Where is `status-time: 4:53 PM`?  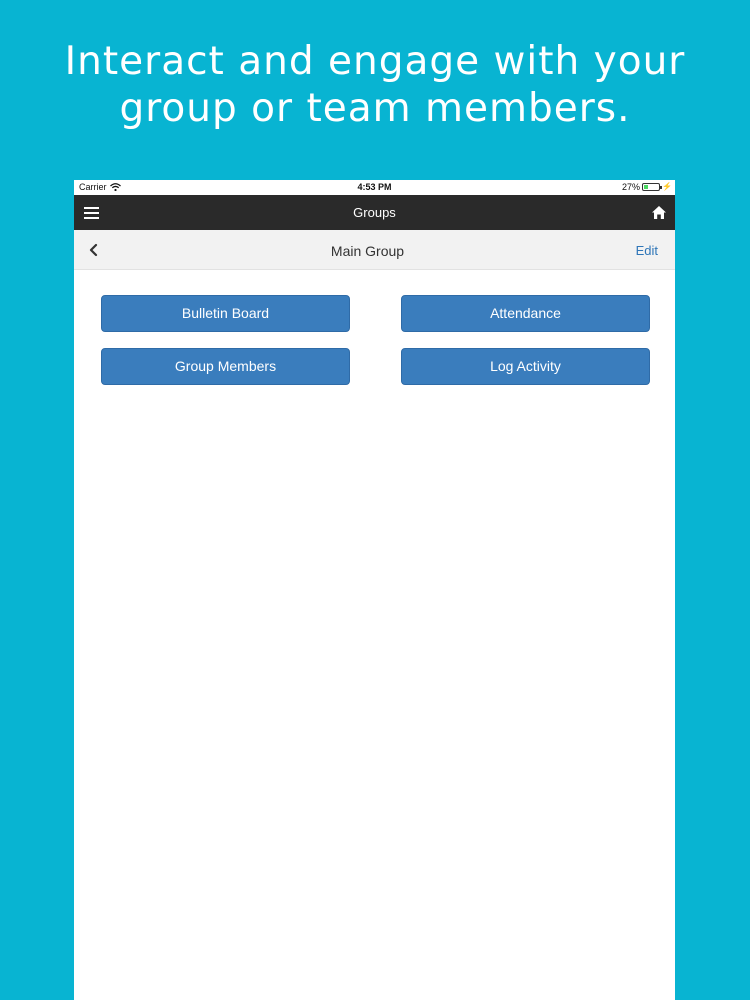
status-time: 4:53 PM is located at coordinates (374, 187).